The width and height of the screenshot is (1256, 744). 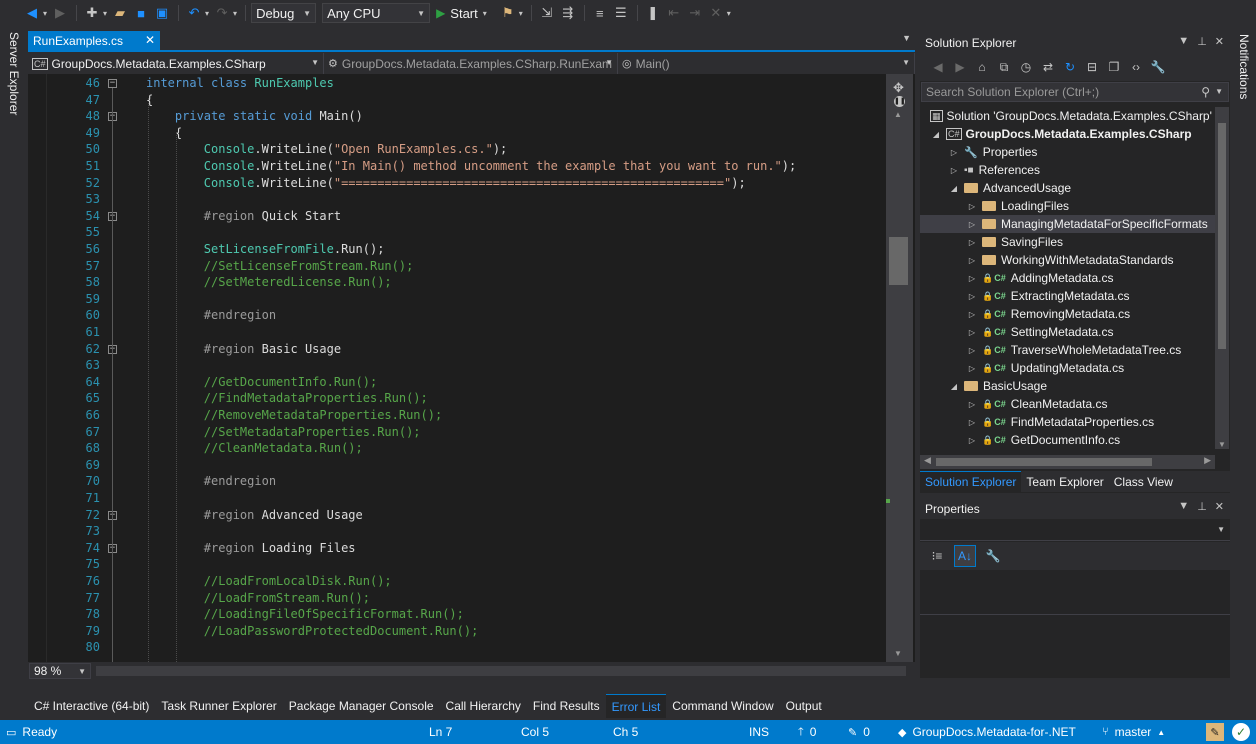 What do you see at coordinates (993, 556) in the screenshot?
I see `property-pages-icon: 🔧` at bounding box center [993, 556].